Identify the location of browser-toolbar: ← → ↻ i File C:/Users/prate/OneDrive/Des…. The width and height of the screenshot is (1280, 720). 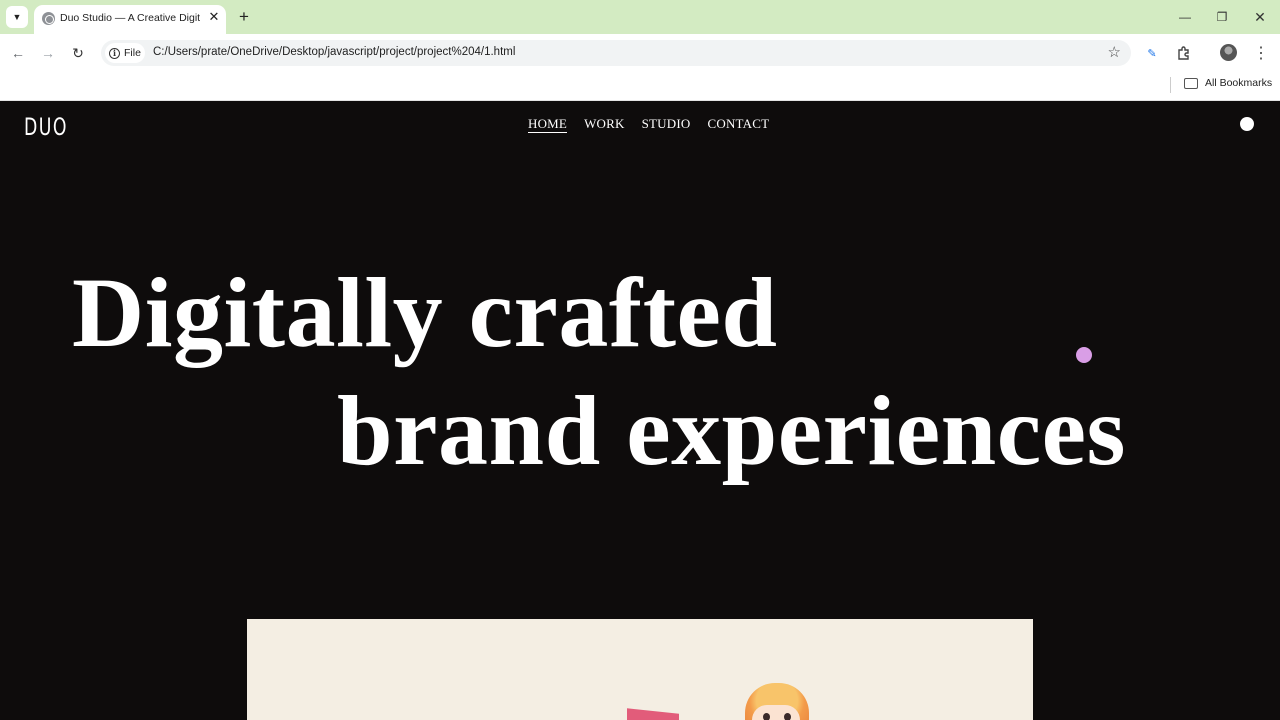
(640, 53).